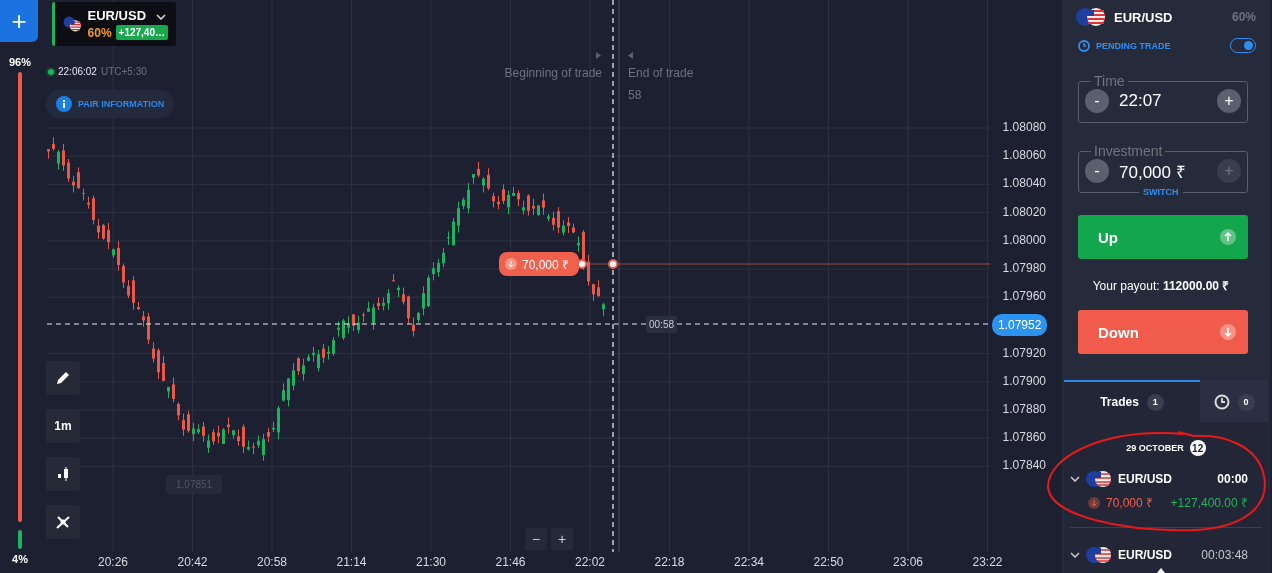 This screenshot has height=573, width=1272. What do you see at coordinates (1024, 352) in the screenshot?
I see `price-tick: 1.07920` at bounding box center [1024, 352].